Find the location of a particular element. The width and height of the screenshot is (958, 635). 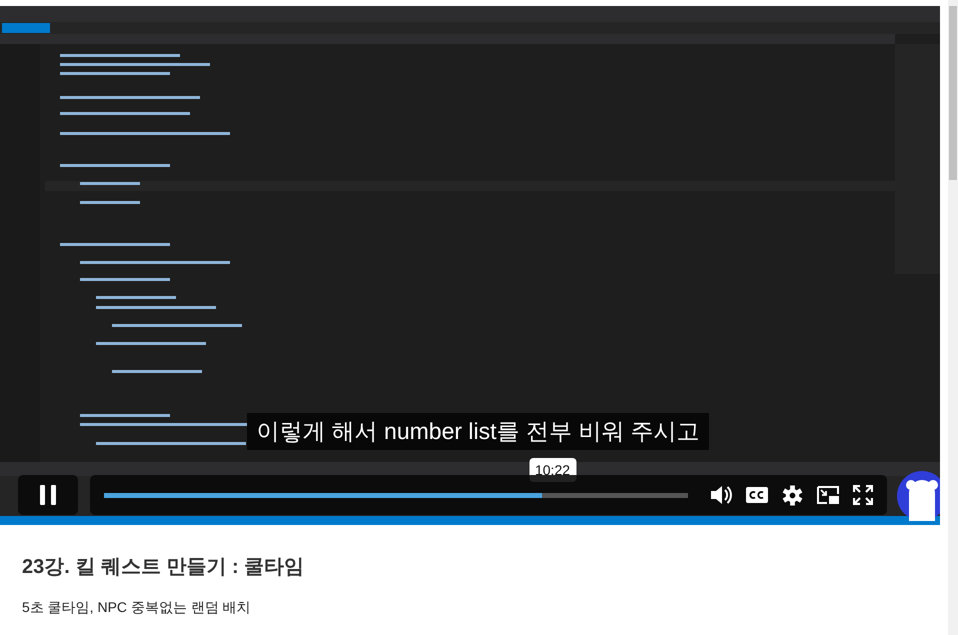

lesson-title: 23강. 킬 퀘스트 만들기 : 쿨타임 is located at coordinates (164, 567).